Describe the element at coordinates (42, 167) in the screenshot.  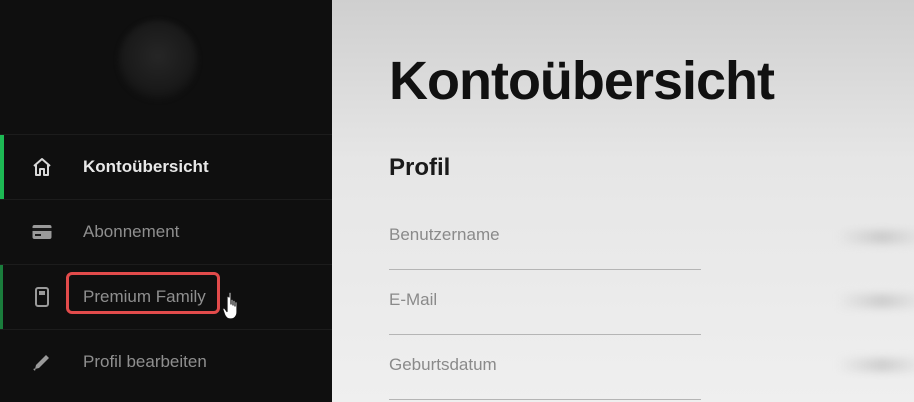
I see `home-icon` at that location.